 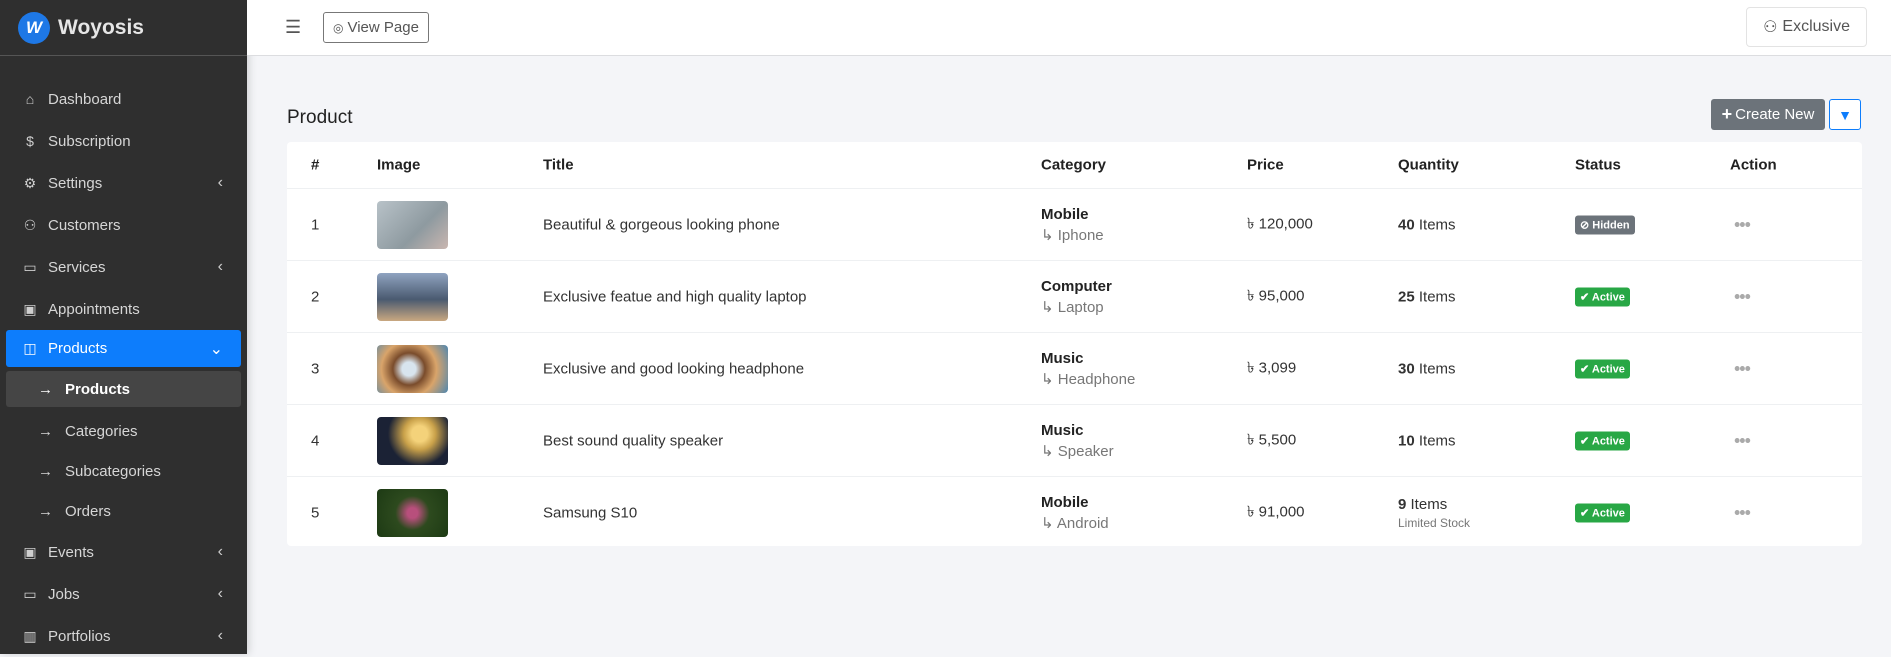 I want to click on eye-icon: ◎, so click(x=338, y=27).